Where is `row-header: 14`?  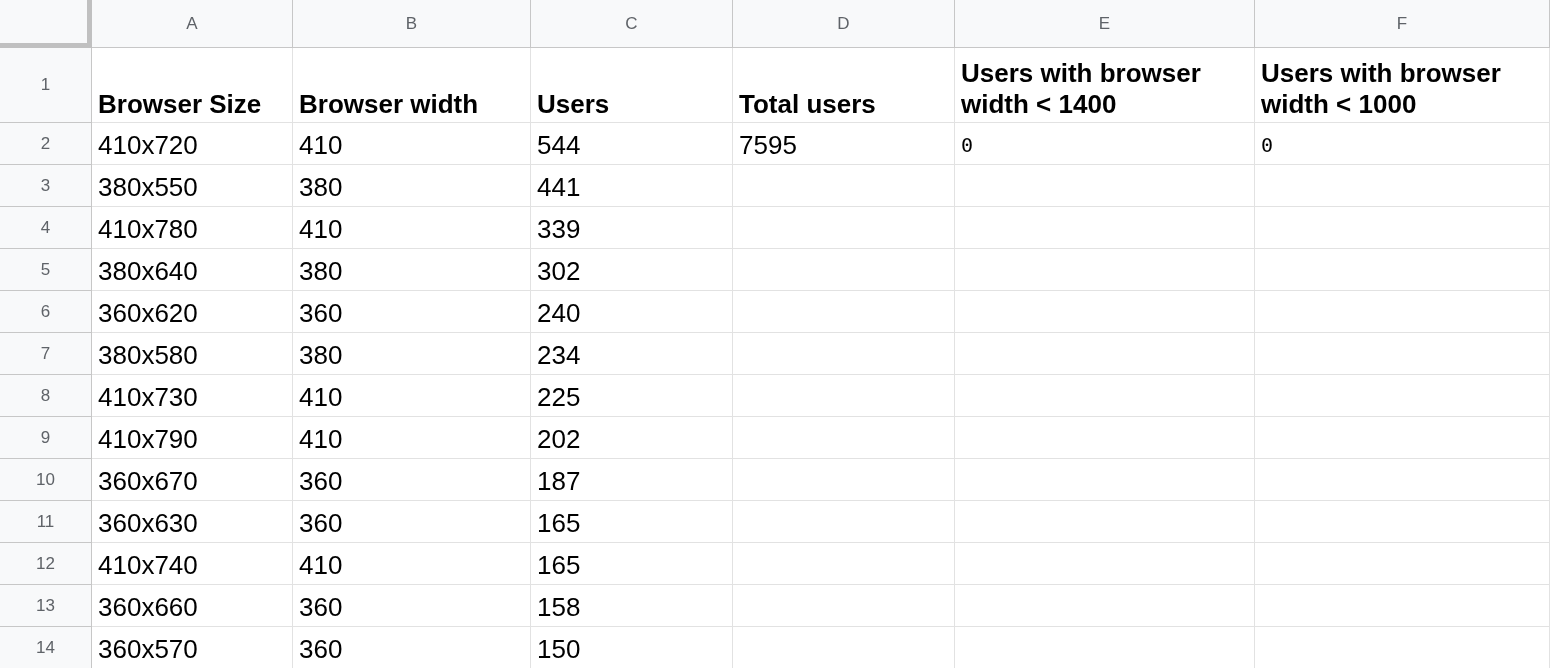 row-header: 14 is located at coordinates (46, 647).